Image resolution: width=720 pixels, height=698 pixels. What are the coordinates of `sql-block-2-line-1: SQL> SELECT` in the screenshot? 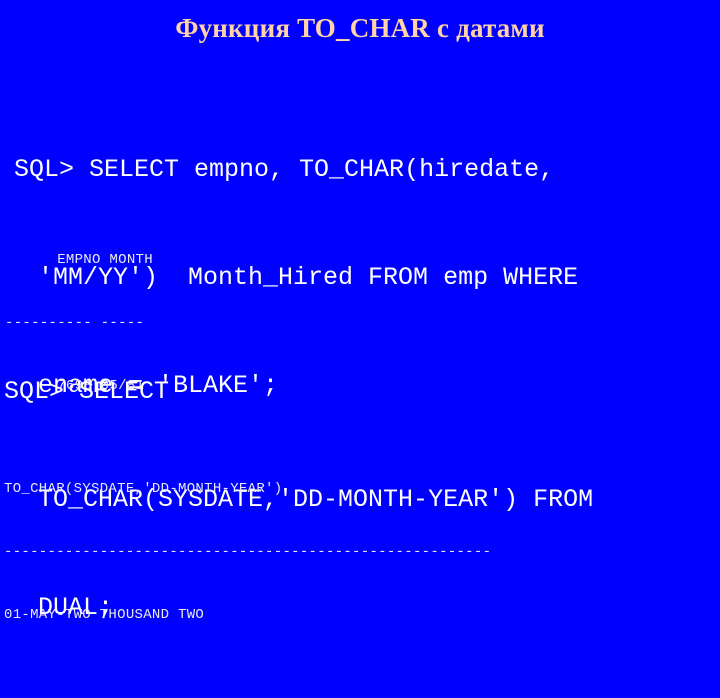 It's located at (87, 391).